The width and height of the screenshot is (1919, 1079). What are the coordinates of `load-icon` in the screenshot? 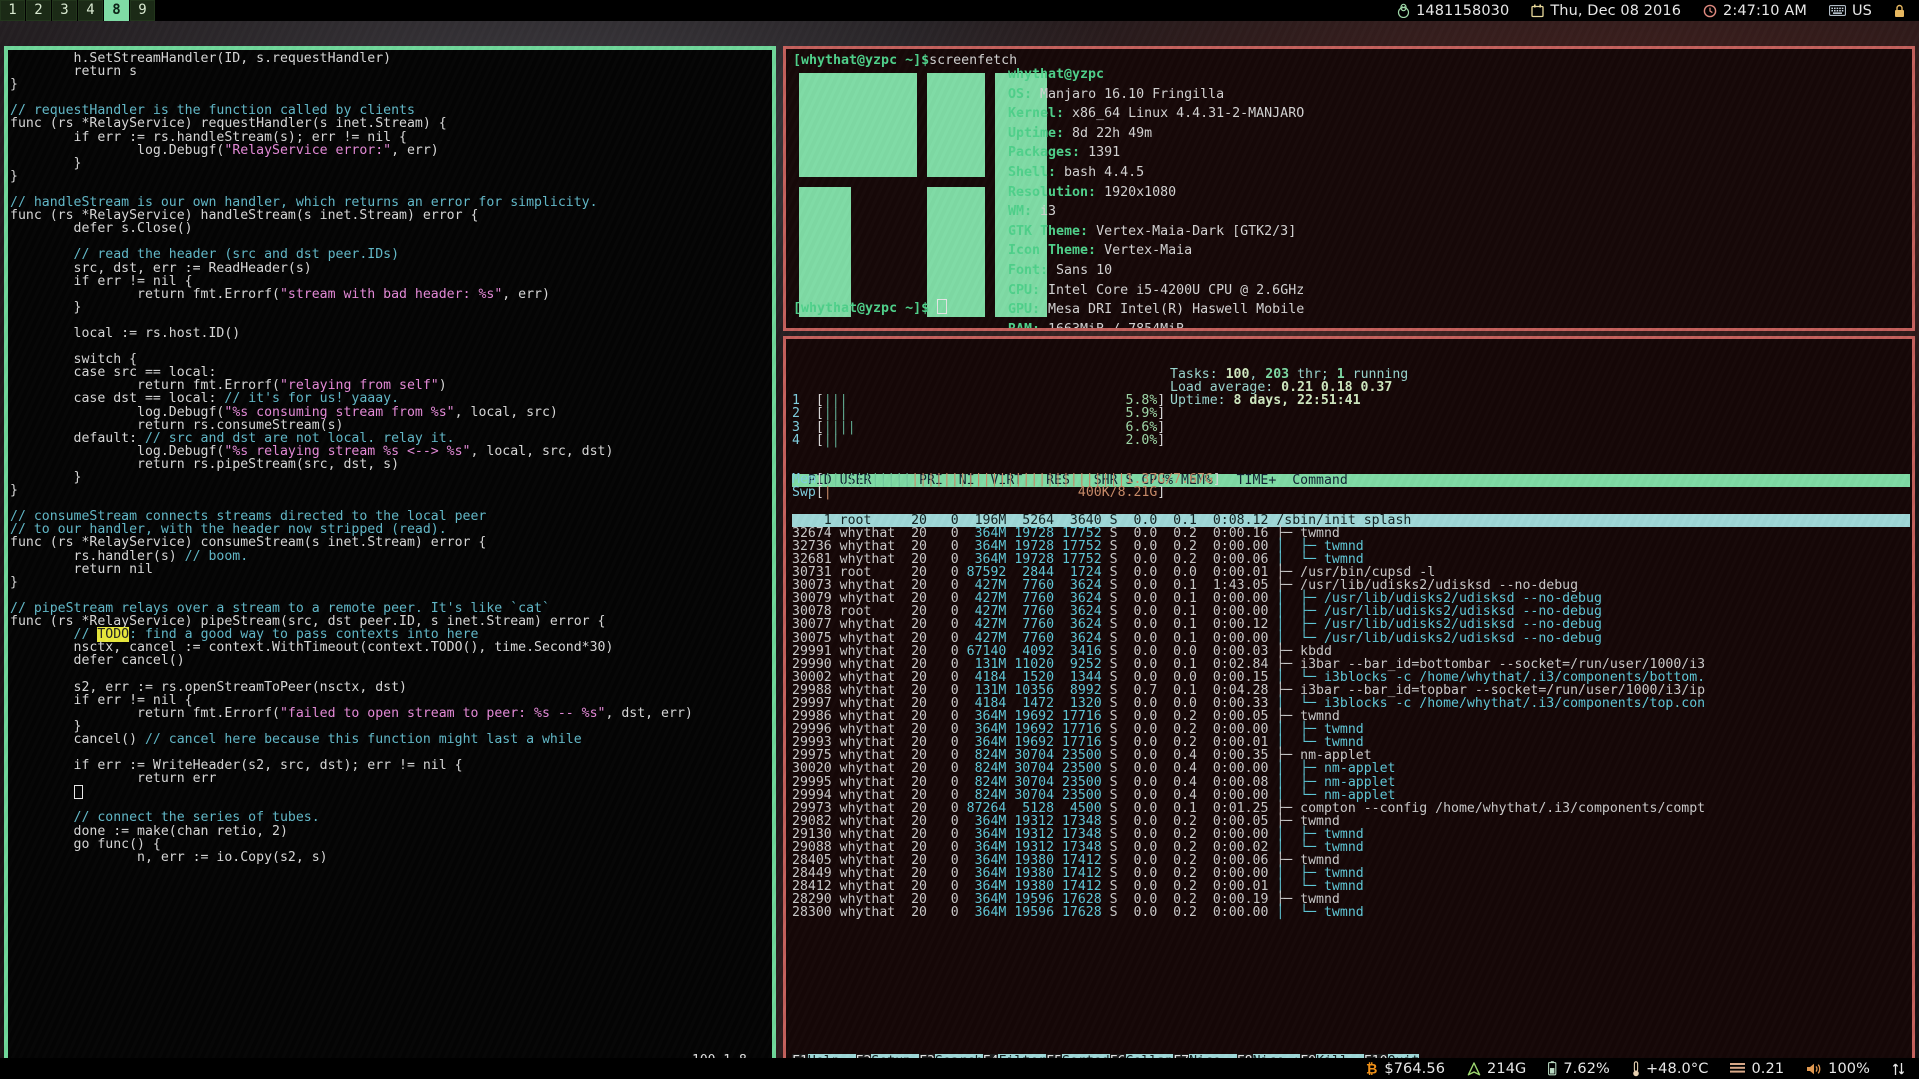 It's located at (1738, 1069).